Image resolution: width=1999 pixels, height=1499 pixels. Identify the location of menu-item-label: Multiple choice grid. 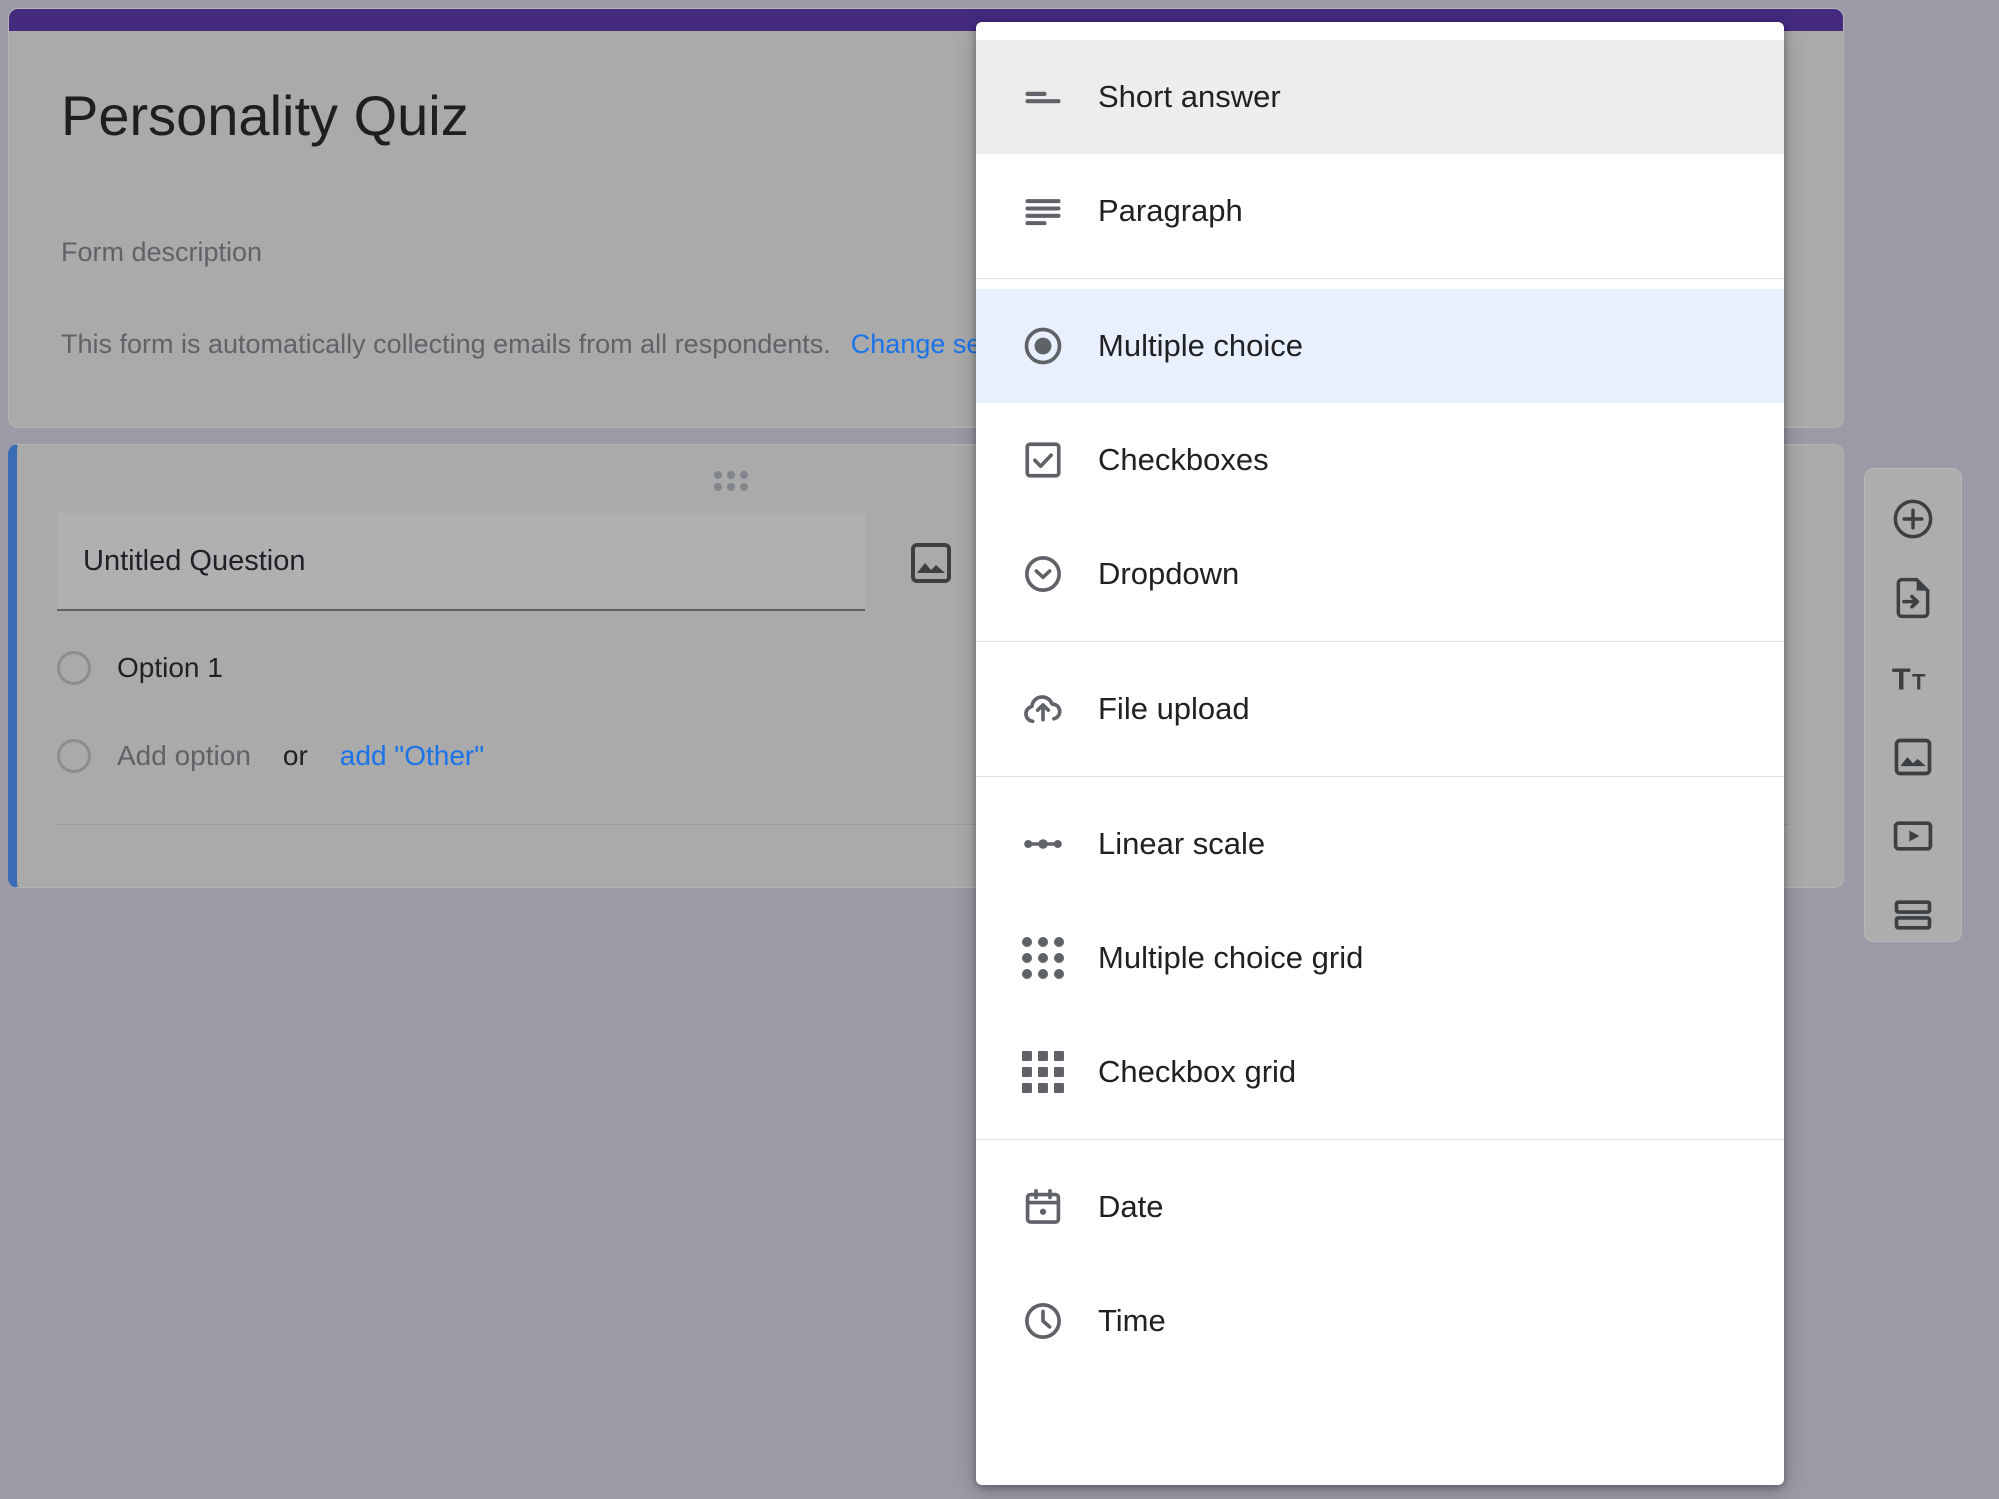
(1231, 957).